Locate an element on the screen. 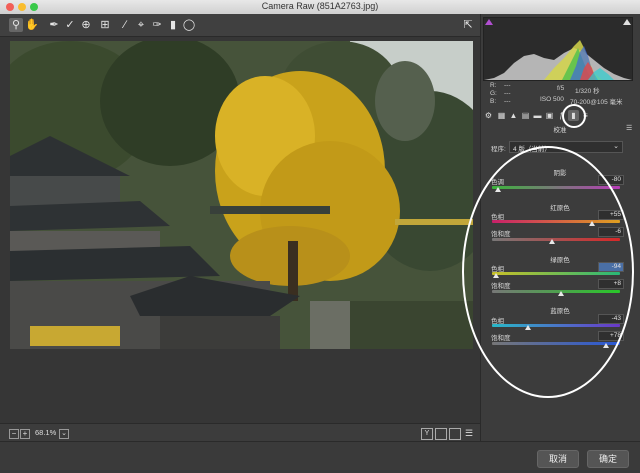 The width and height of the screenshot is (640, 473). info-b-label: B: is located at coordinates (493, 101).